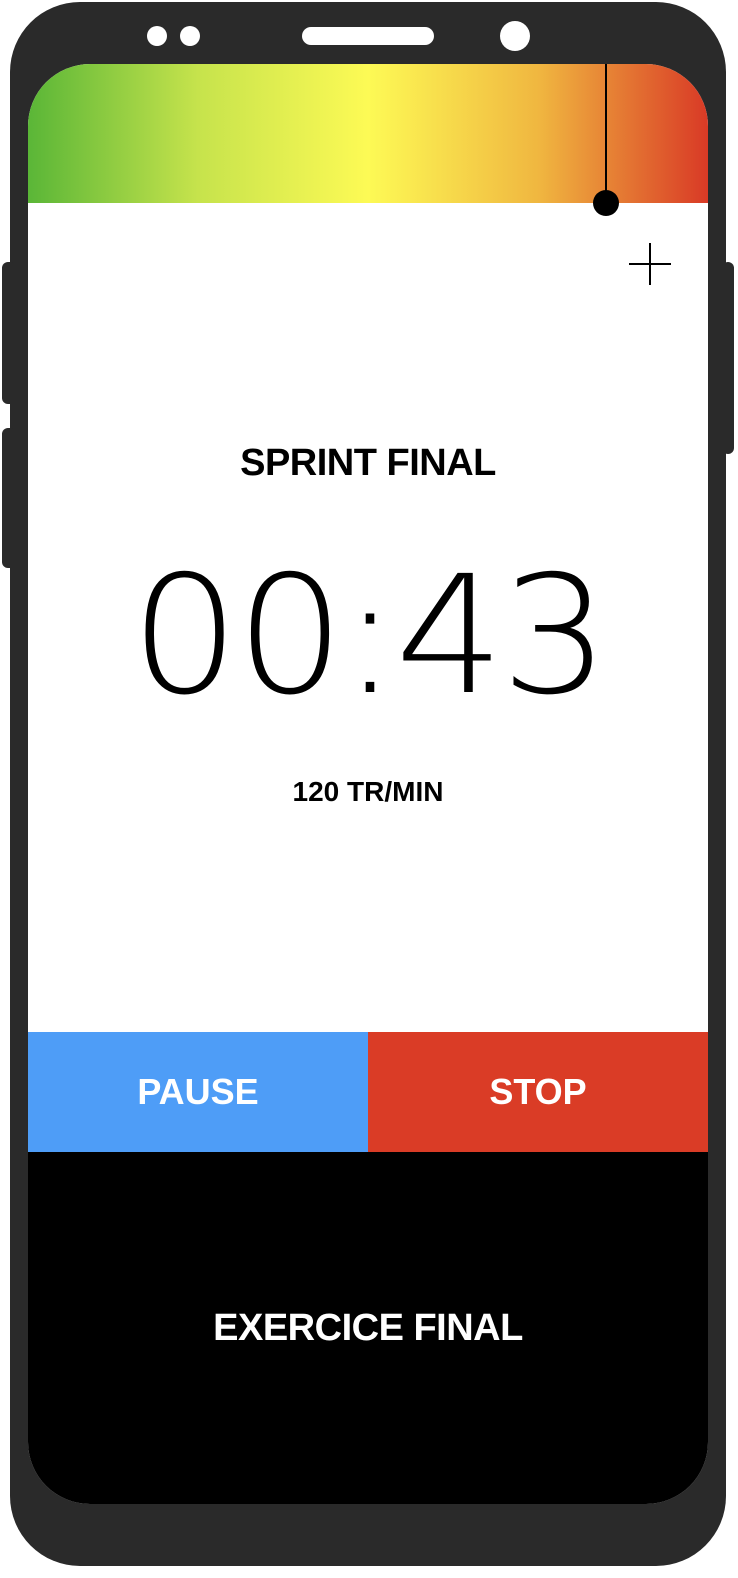  What do you see at coordinates (368, 463) in the screenshot?
I see `exercise-title: SPRINT FINAL` at bounding box center [368, 463].